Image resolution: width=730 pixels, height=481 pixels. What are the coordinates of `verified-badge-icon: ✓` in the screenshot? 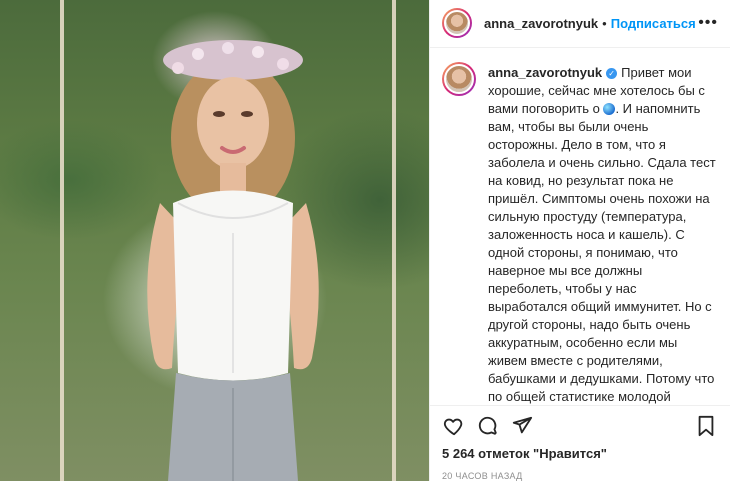 It's located at (612, 73).